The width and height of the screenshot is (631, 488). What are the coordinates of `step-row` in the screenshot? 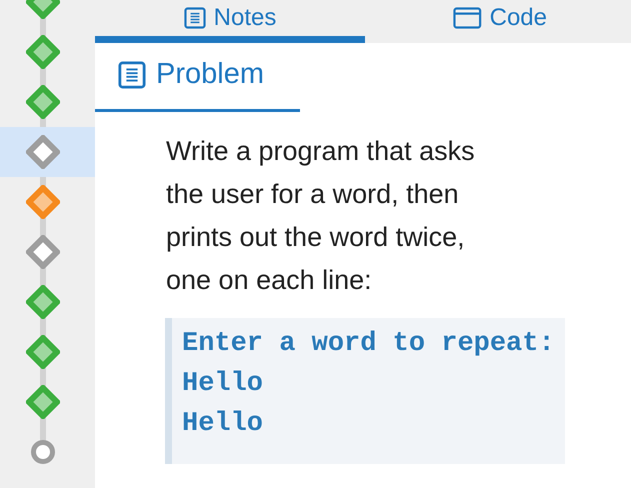 It's located at (47, 152).